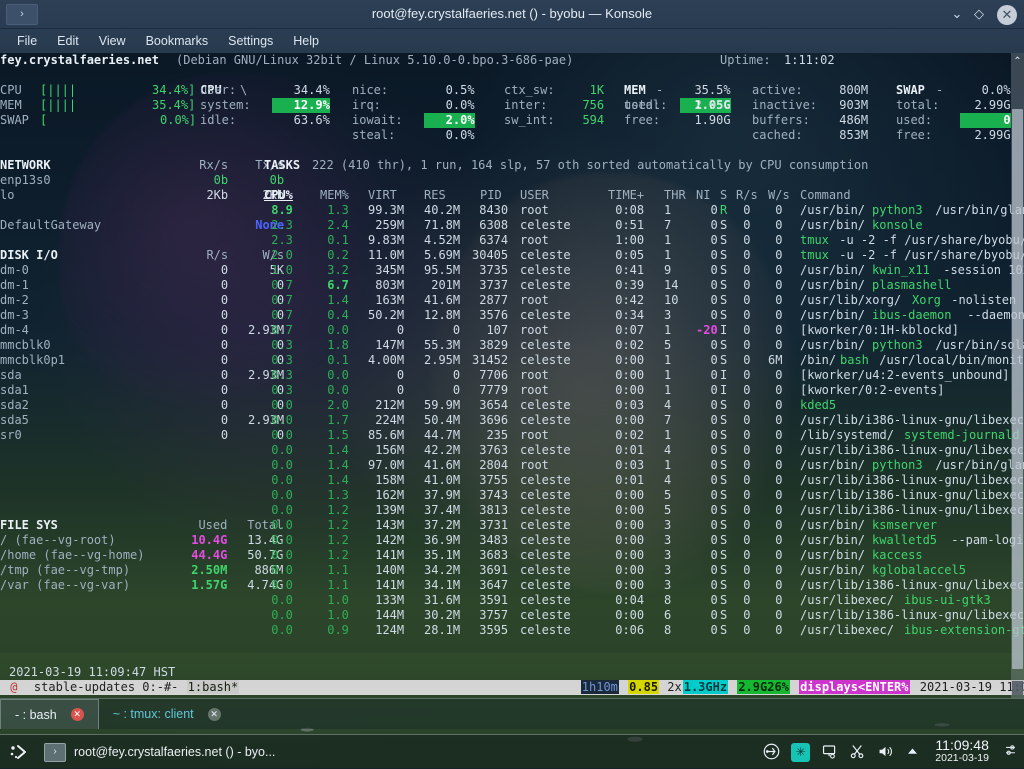  Describe the element at coordinates (334, 600) in the screenshot. I see `proc-mem: 1.0` at that location.